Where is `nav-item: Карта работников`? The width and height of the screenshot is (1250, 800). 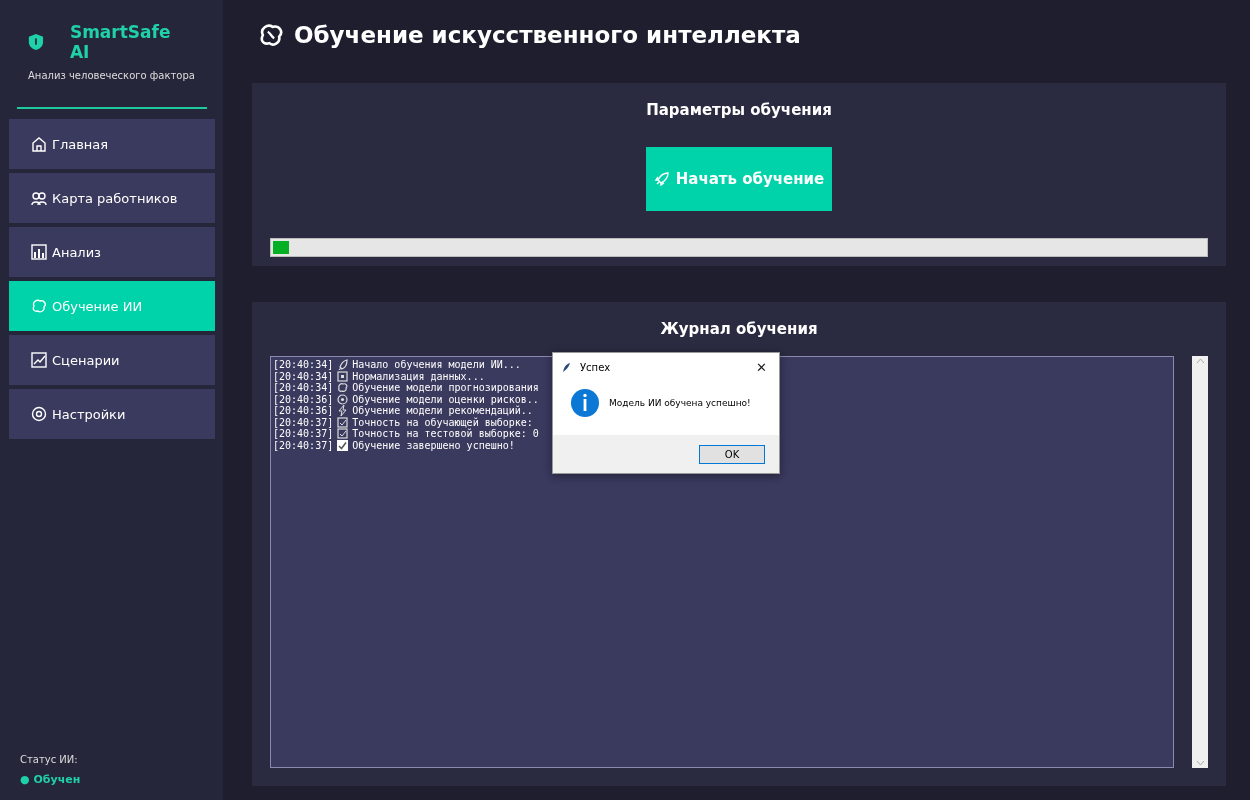 nav-item: Карта работников is located at coordinates (112, 198).